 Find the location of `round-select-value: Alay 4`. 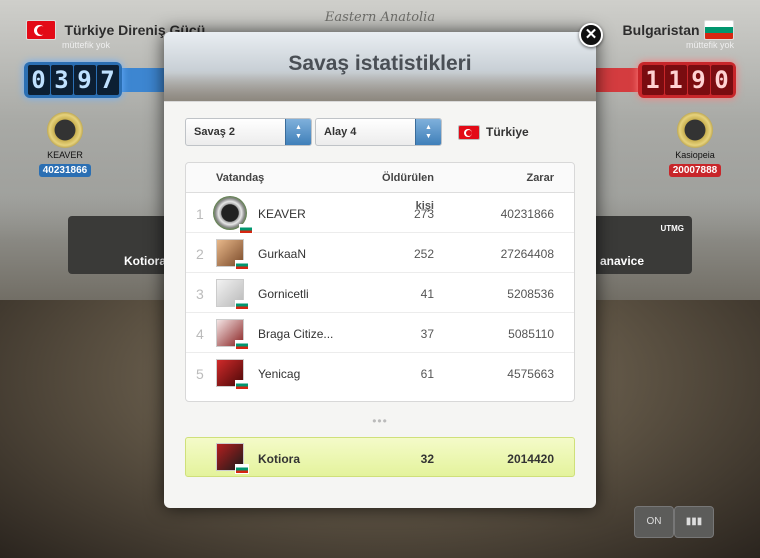

round-select-value: Alay 4 is located at coordinates (340, 132).